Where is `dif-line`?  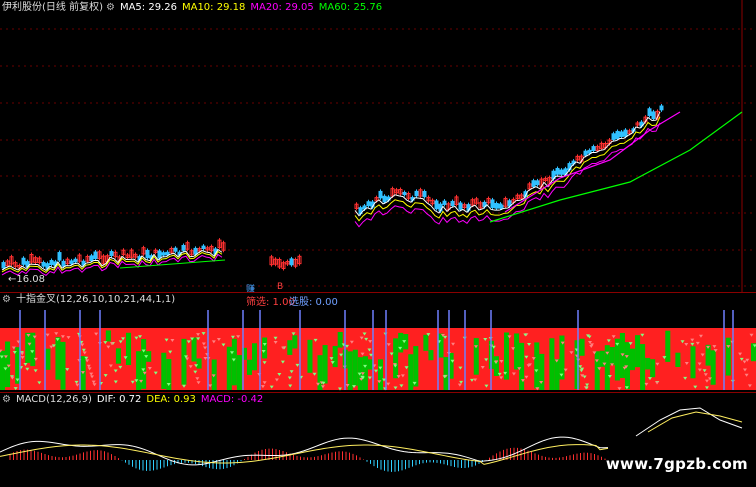
dif-line is located at coordinates (689, 422).